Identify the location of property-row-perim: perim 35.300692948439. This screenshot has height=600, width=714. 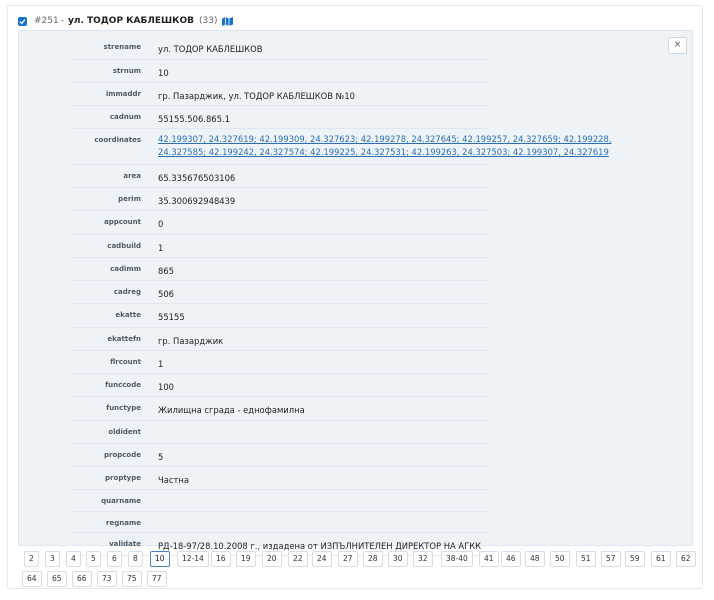
(280, 199).